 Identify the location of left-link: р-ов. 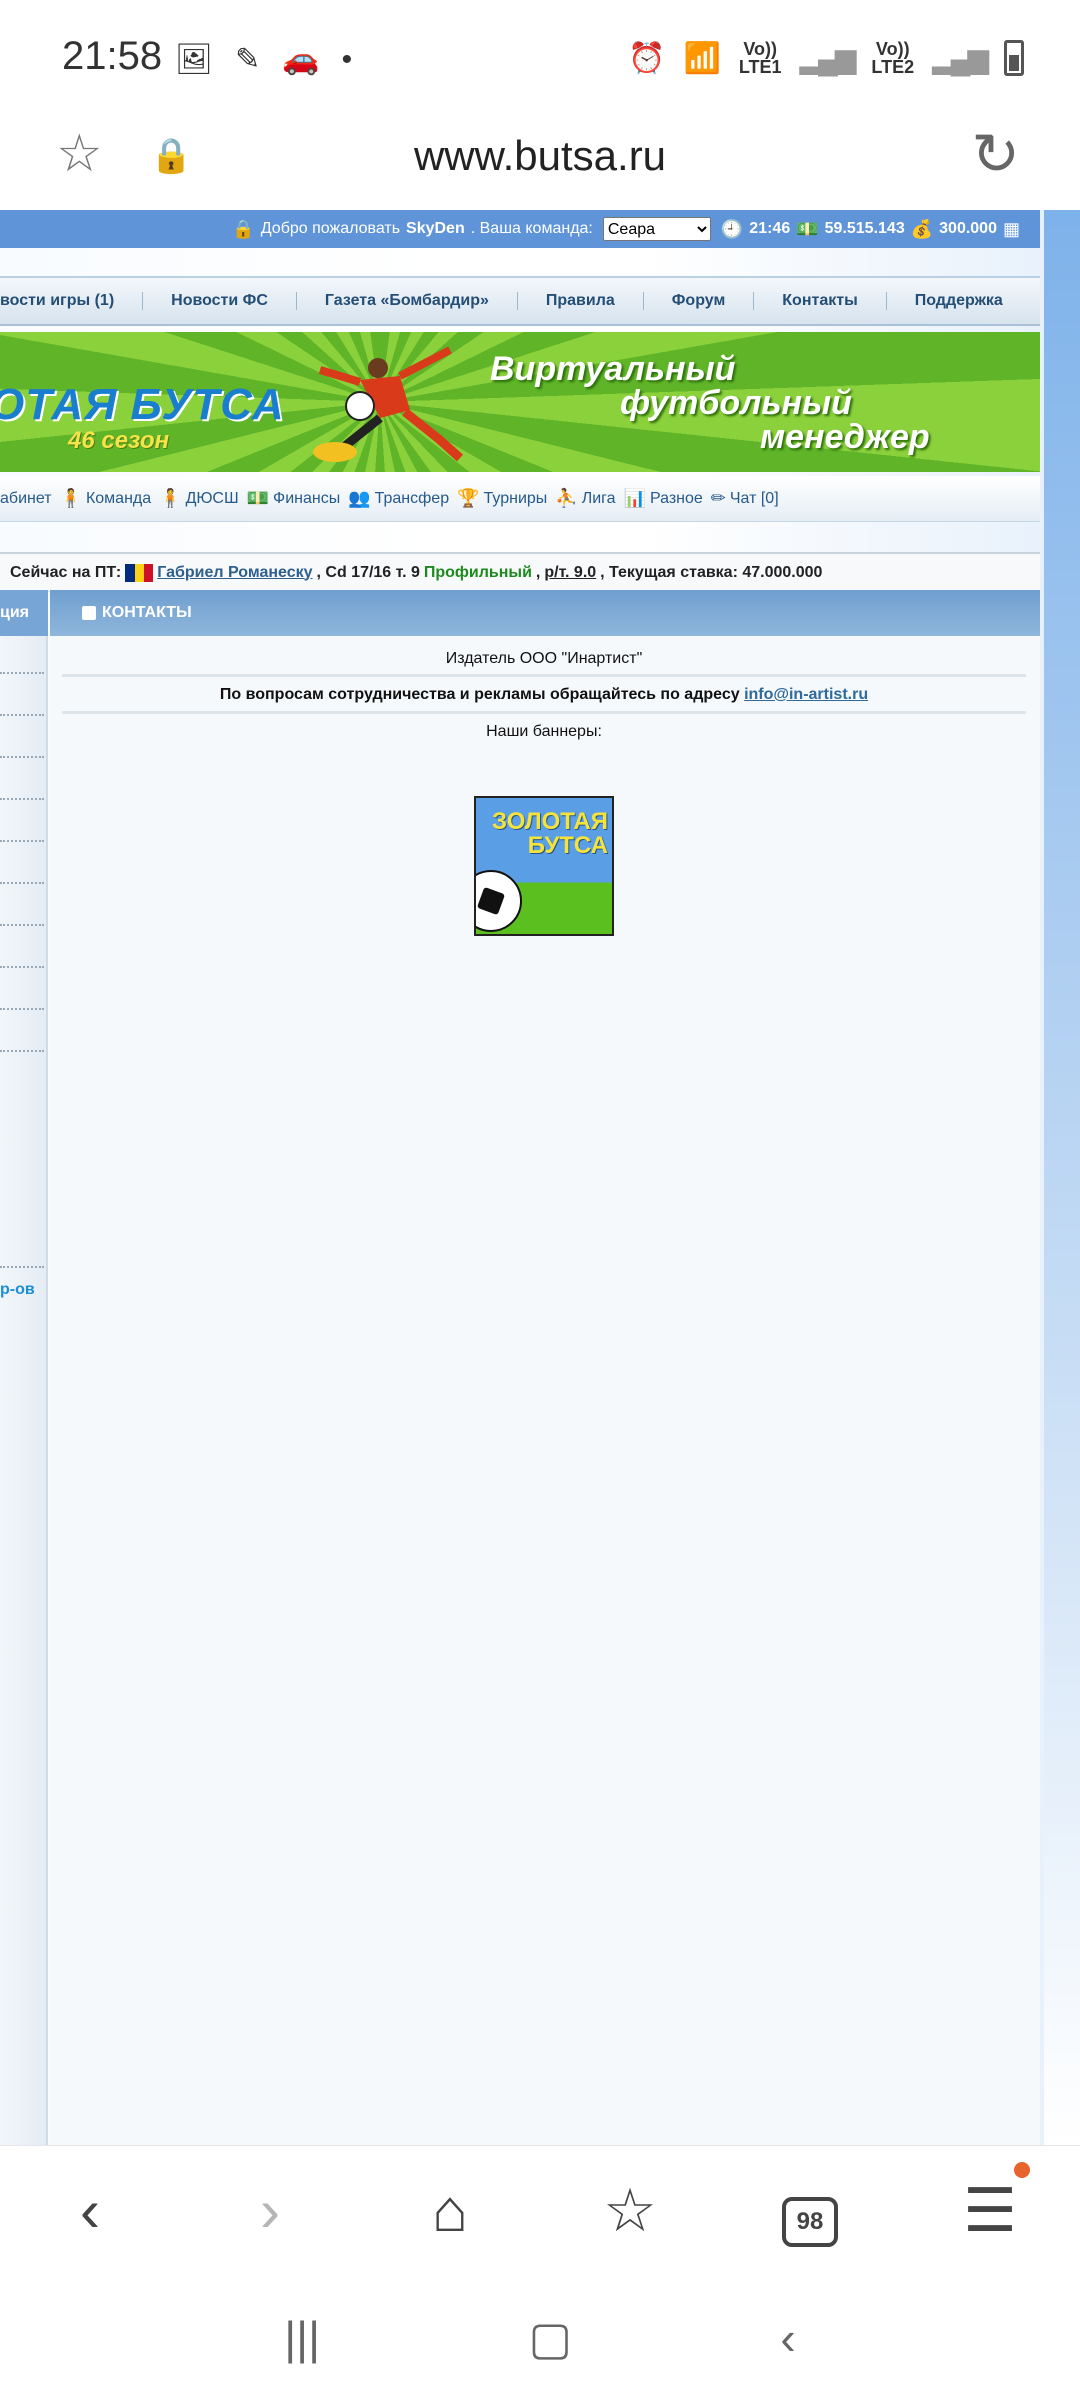
(17, 1290).